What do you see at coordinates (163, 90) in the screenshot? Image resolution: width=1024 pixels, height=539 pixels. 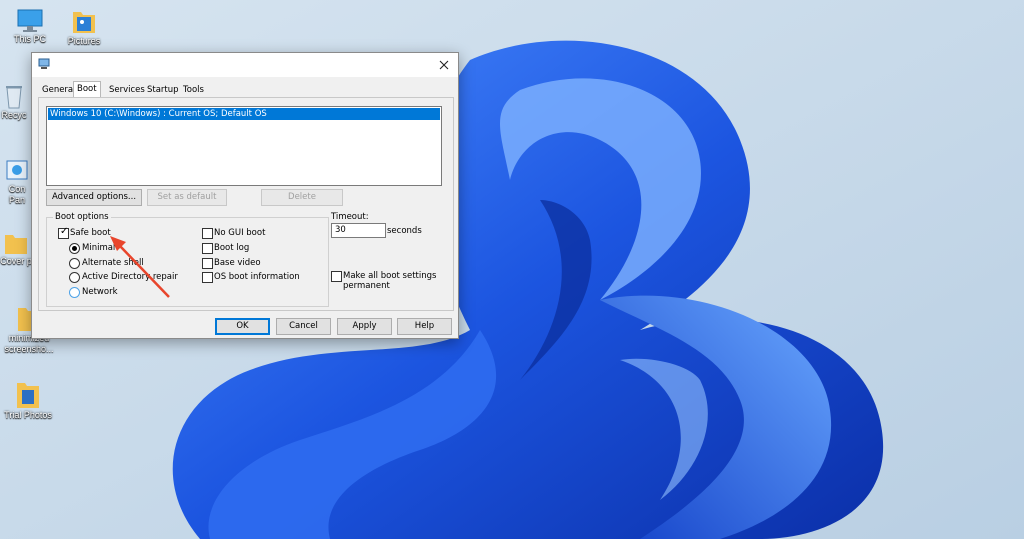 I see `tab-startup: Startup` at bounding box center [163, 90].